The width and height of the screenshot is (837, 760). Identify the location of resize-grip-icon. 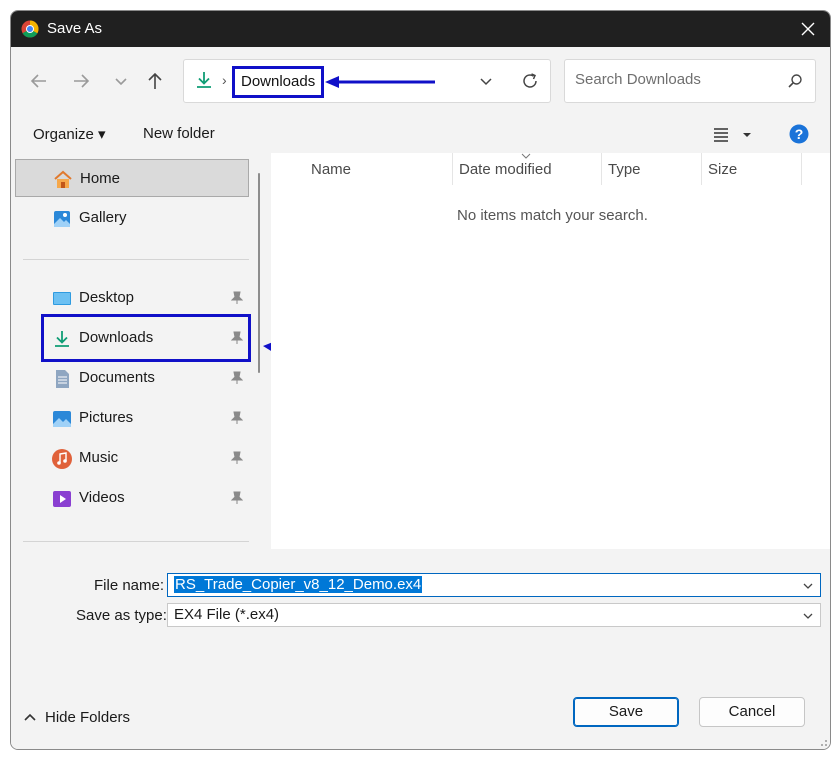
(823, 742).